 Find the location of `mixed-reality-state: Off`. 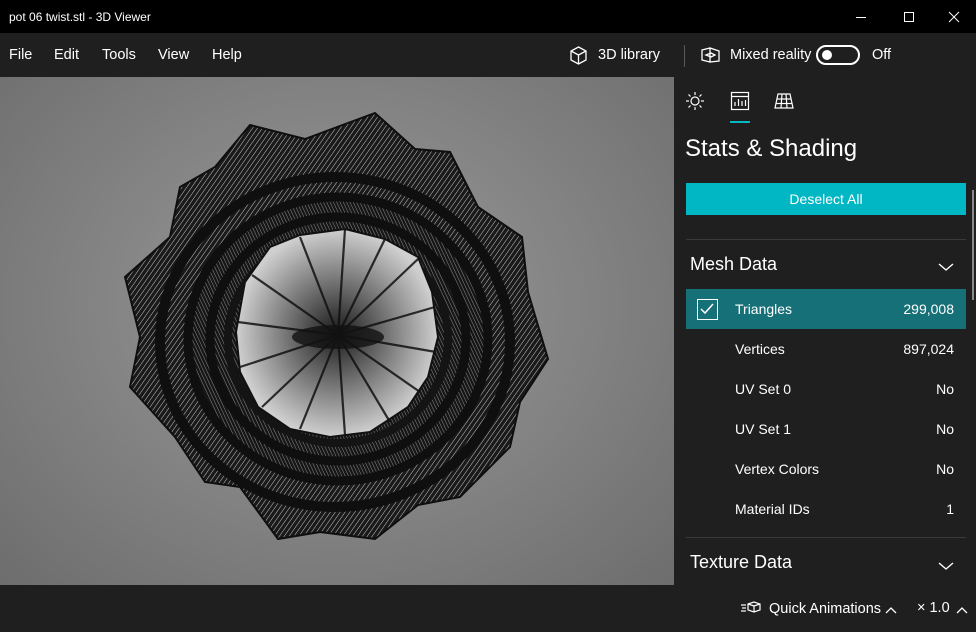

mixed-reality-state: Off is located at coordinates (882, 55).